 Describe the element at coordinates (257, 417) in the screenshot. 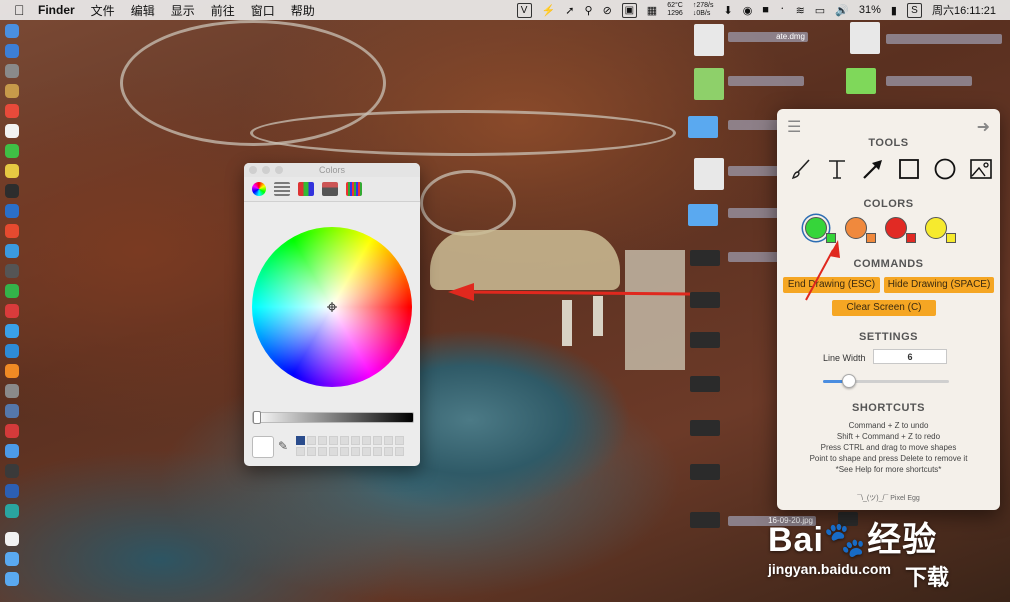

I see `brightness-slider-knob` at that location.